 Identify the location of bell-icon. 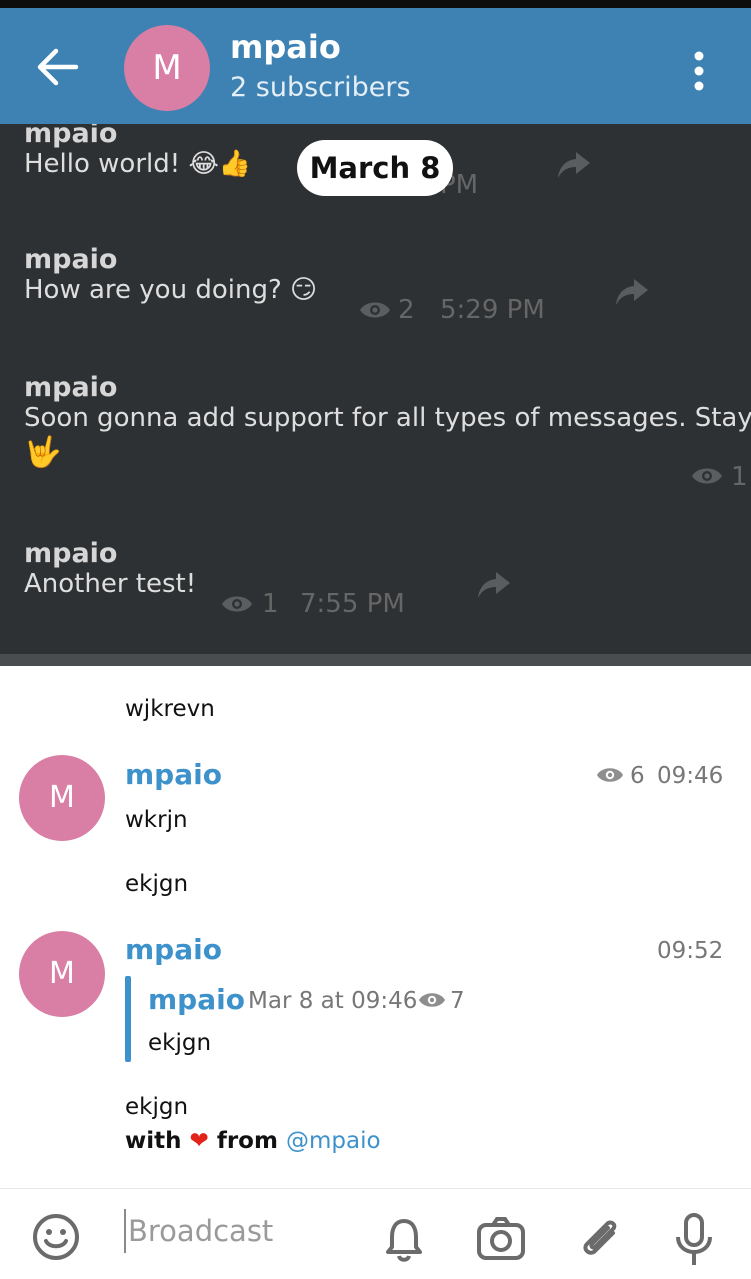
(404, 1240).